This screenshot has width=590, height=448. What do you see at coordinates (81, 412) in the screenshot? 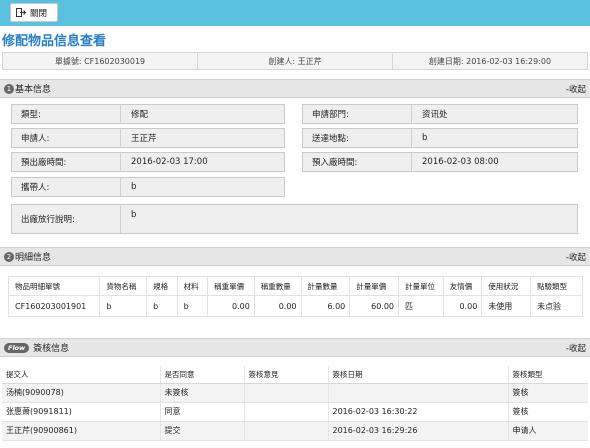
I see `table-cell: 张惠萧(9091811)` at bounding box center [81, 412].